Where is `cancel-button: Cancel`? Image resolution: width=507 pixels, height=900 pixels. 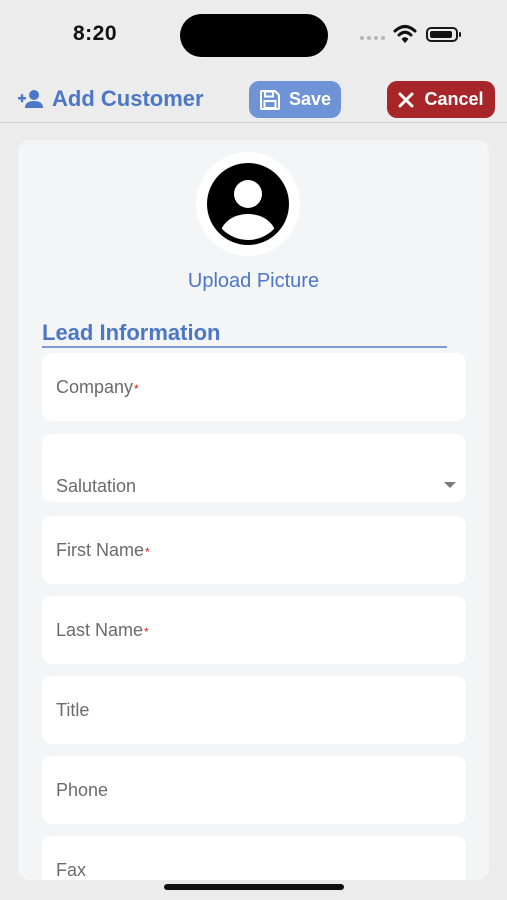 cancel-button: Cancel is located at coordinates (441, 99).